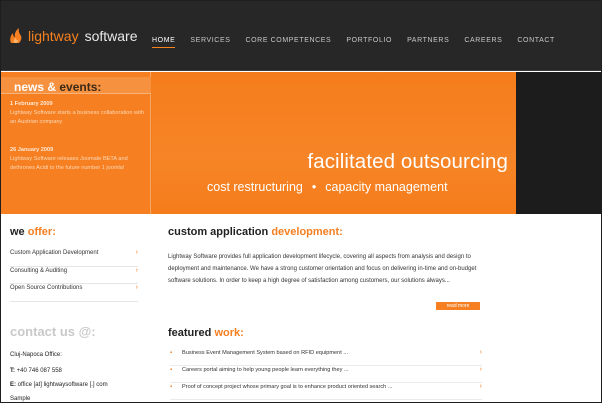 The width and height of the screenshot is (602, 403). I want to click on offer-item-consulting: Consulting & Auditing ›, so click(74, 275).